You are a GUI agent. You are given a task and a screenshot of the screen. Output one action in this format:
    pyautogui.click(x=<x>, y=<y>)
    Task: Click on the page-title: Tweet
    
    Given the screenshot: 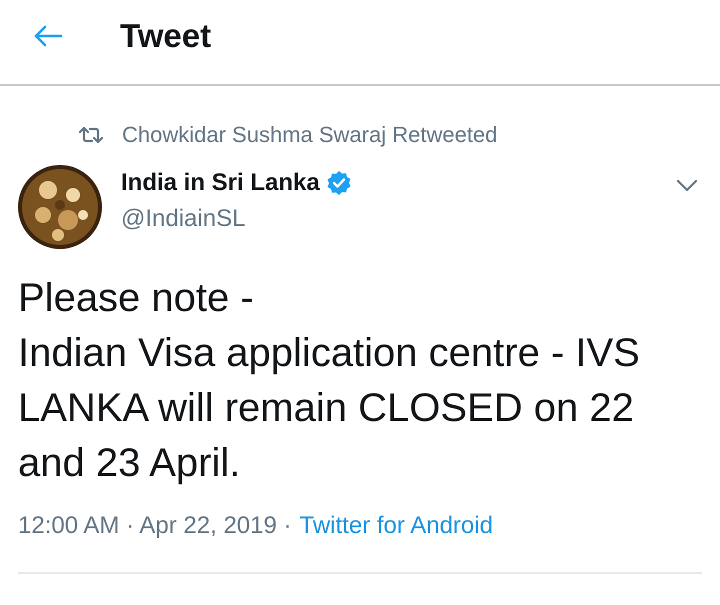 What is the action you would take?
    pyautogui.click(x=166, y=36)
    